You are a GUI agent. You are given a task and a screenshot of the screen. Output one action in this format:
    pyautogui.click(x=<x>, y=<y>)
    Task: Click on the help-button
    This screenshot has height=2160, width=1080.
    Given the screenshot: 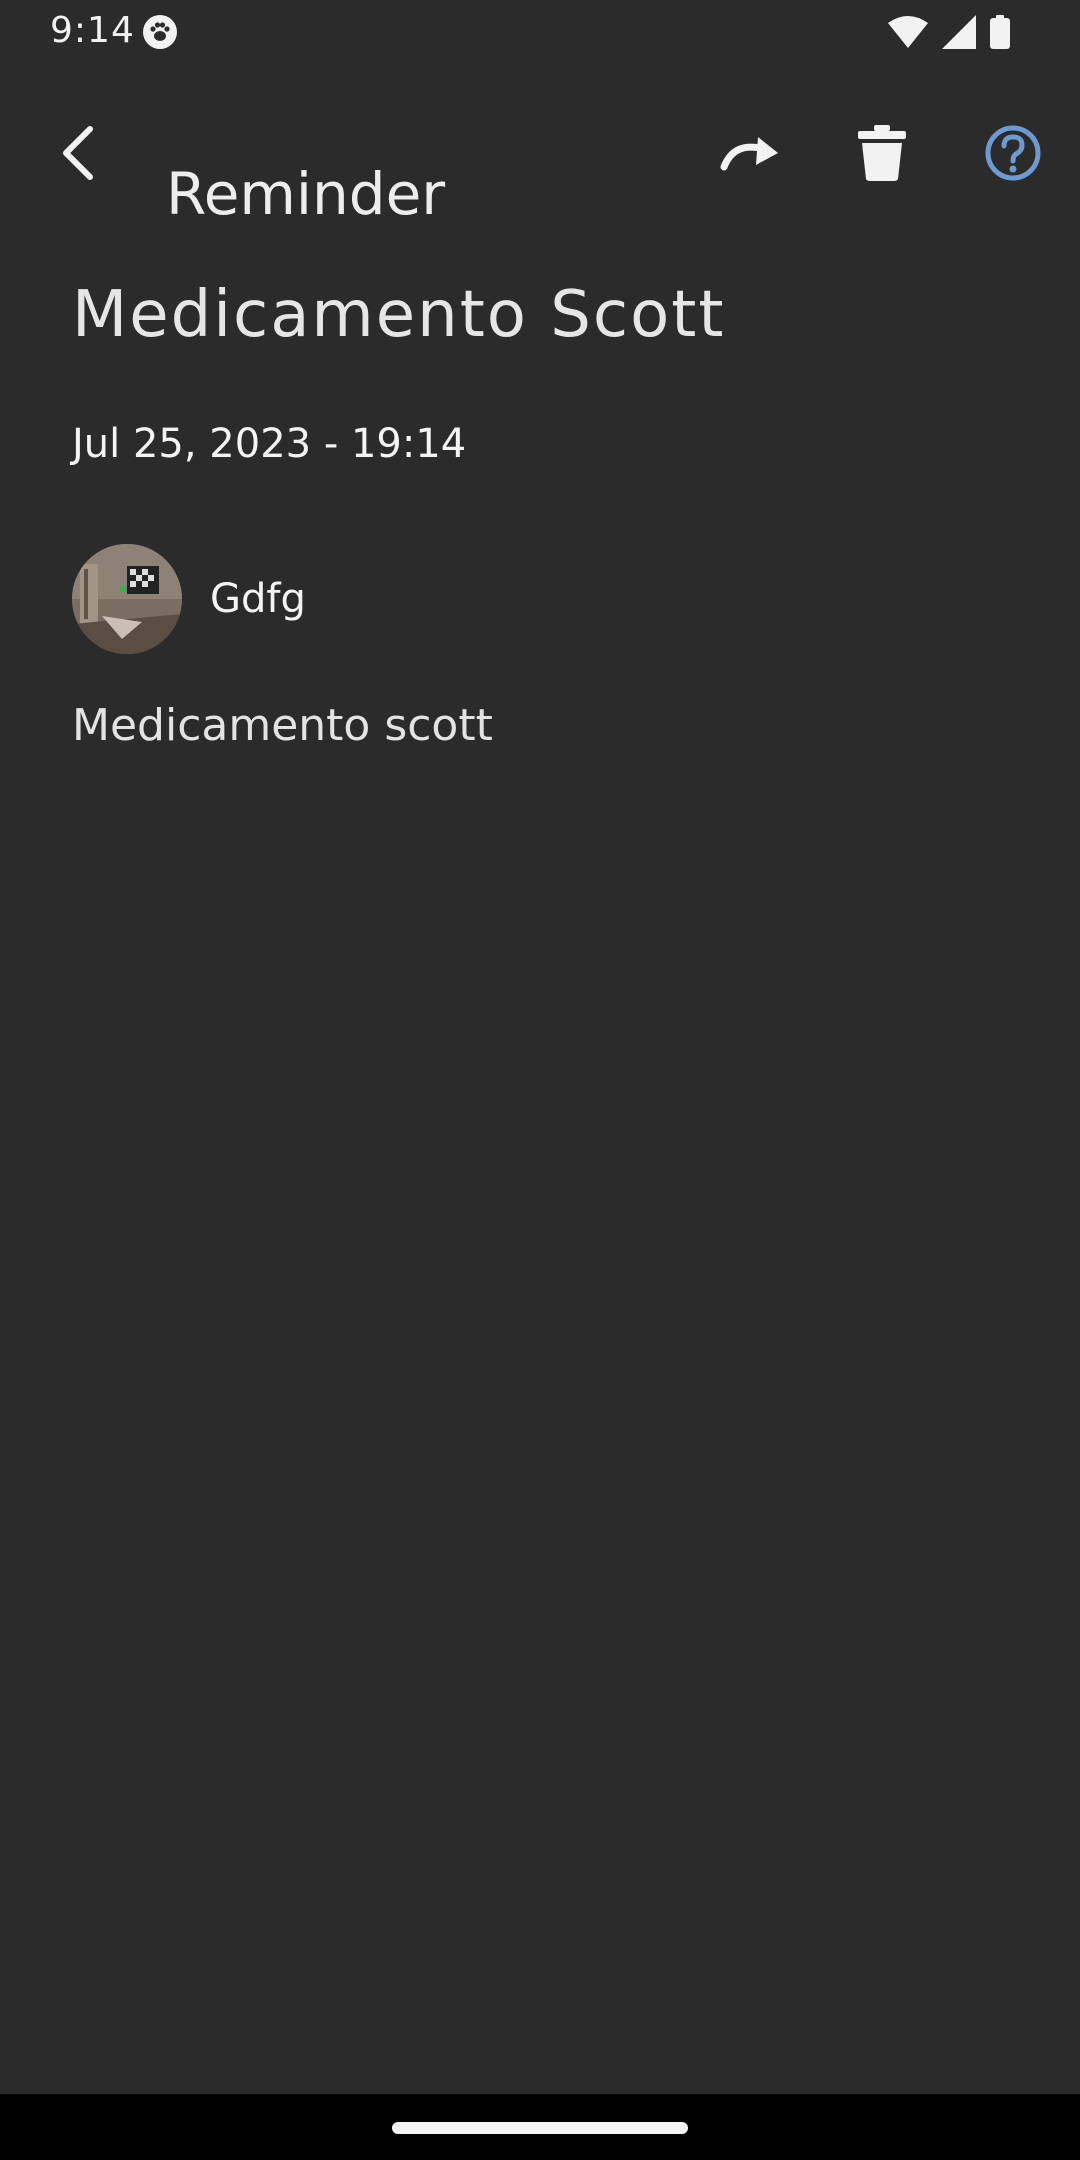 What is the action you would take?
    pyautogui.click(x=1013, y=155)
    